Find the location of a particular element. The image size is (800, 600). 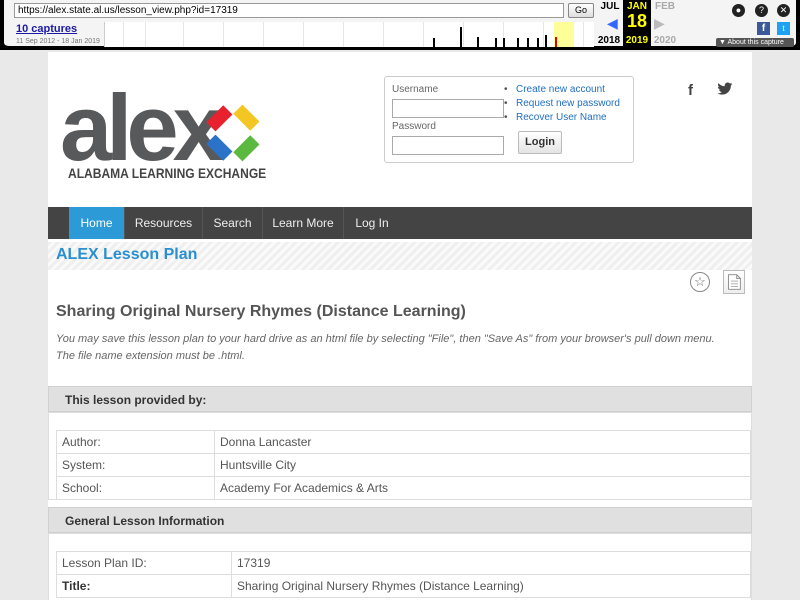

current-capture-highlight is located at coordinates (564, 34).